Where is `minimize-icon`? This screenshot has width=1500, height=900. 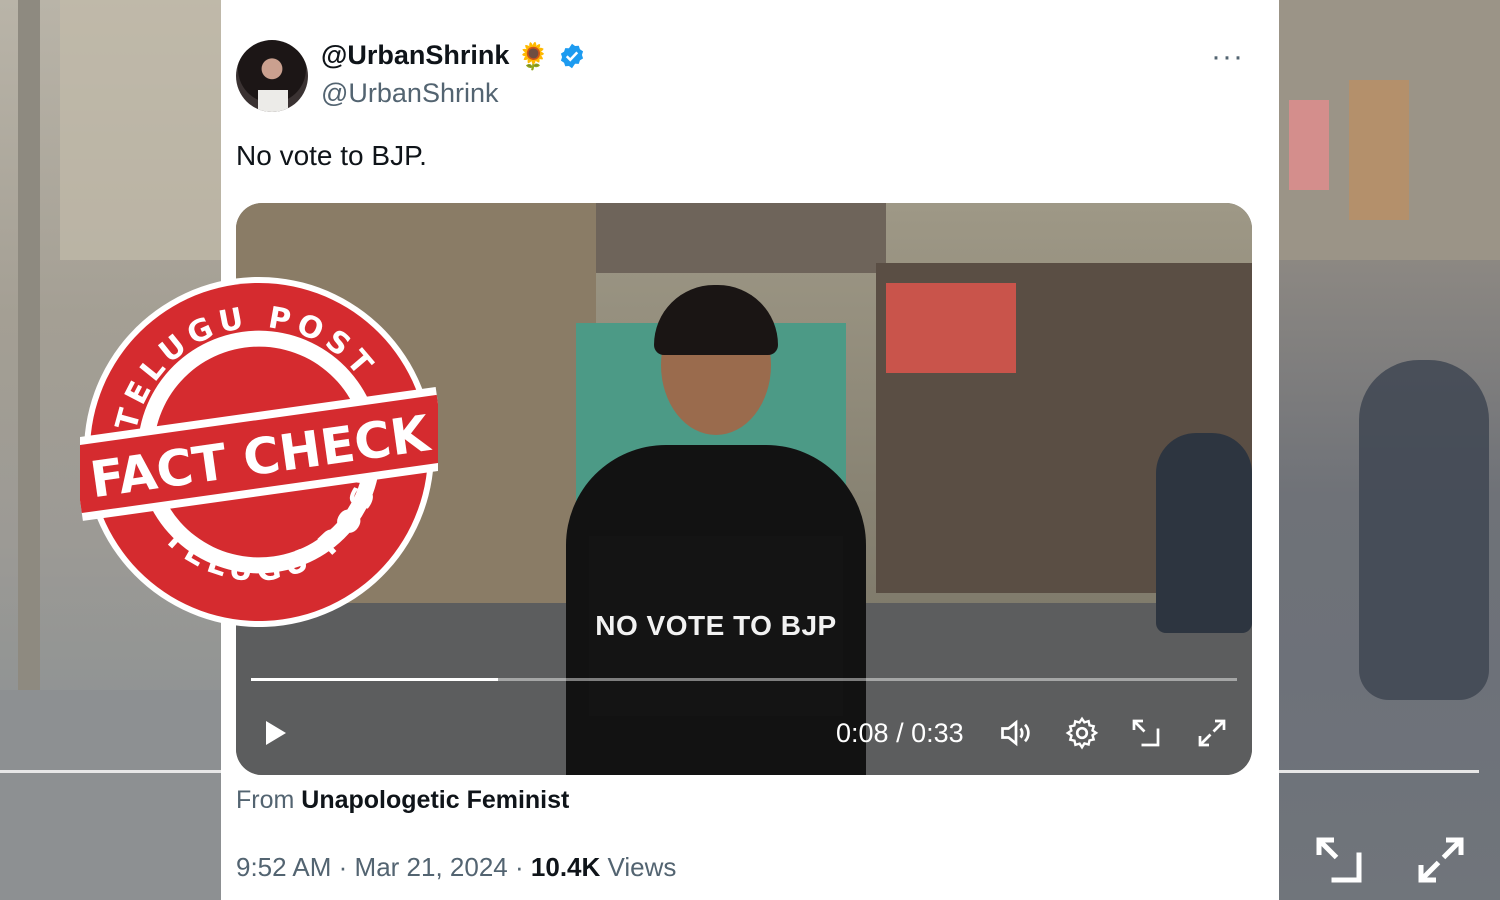 minimize-icon is located at coordinates (1339, 860).